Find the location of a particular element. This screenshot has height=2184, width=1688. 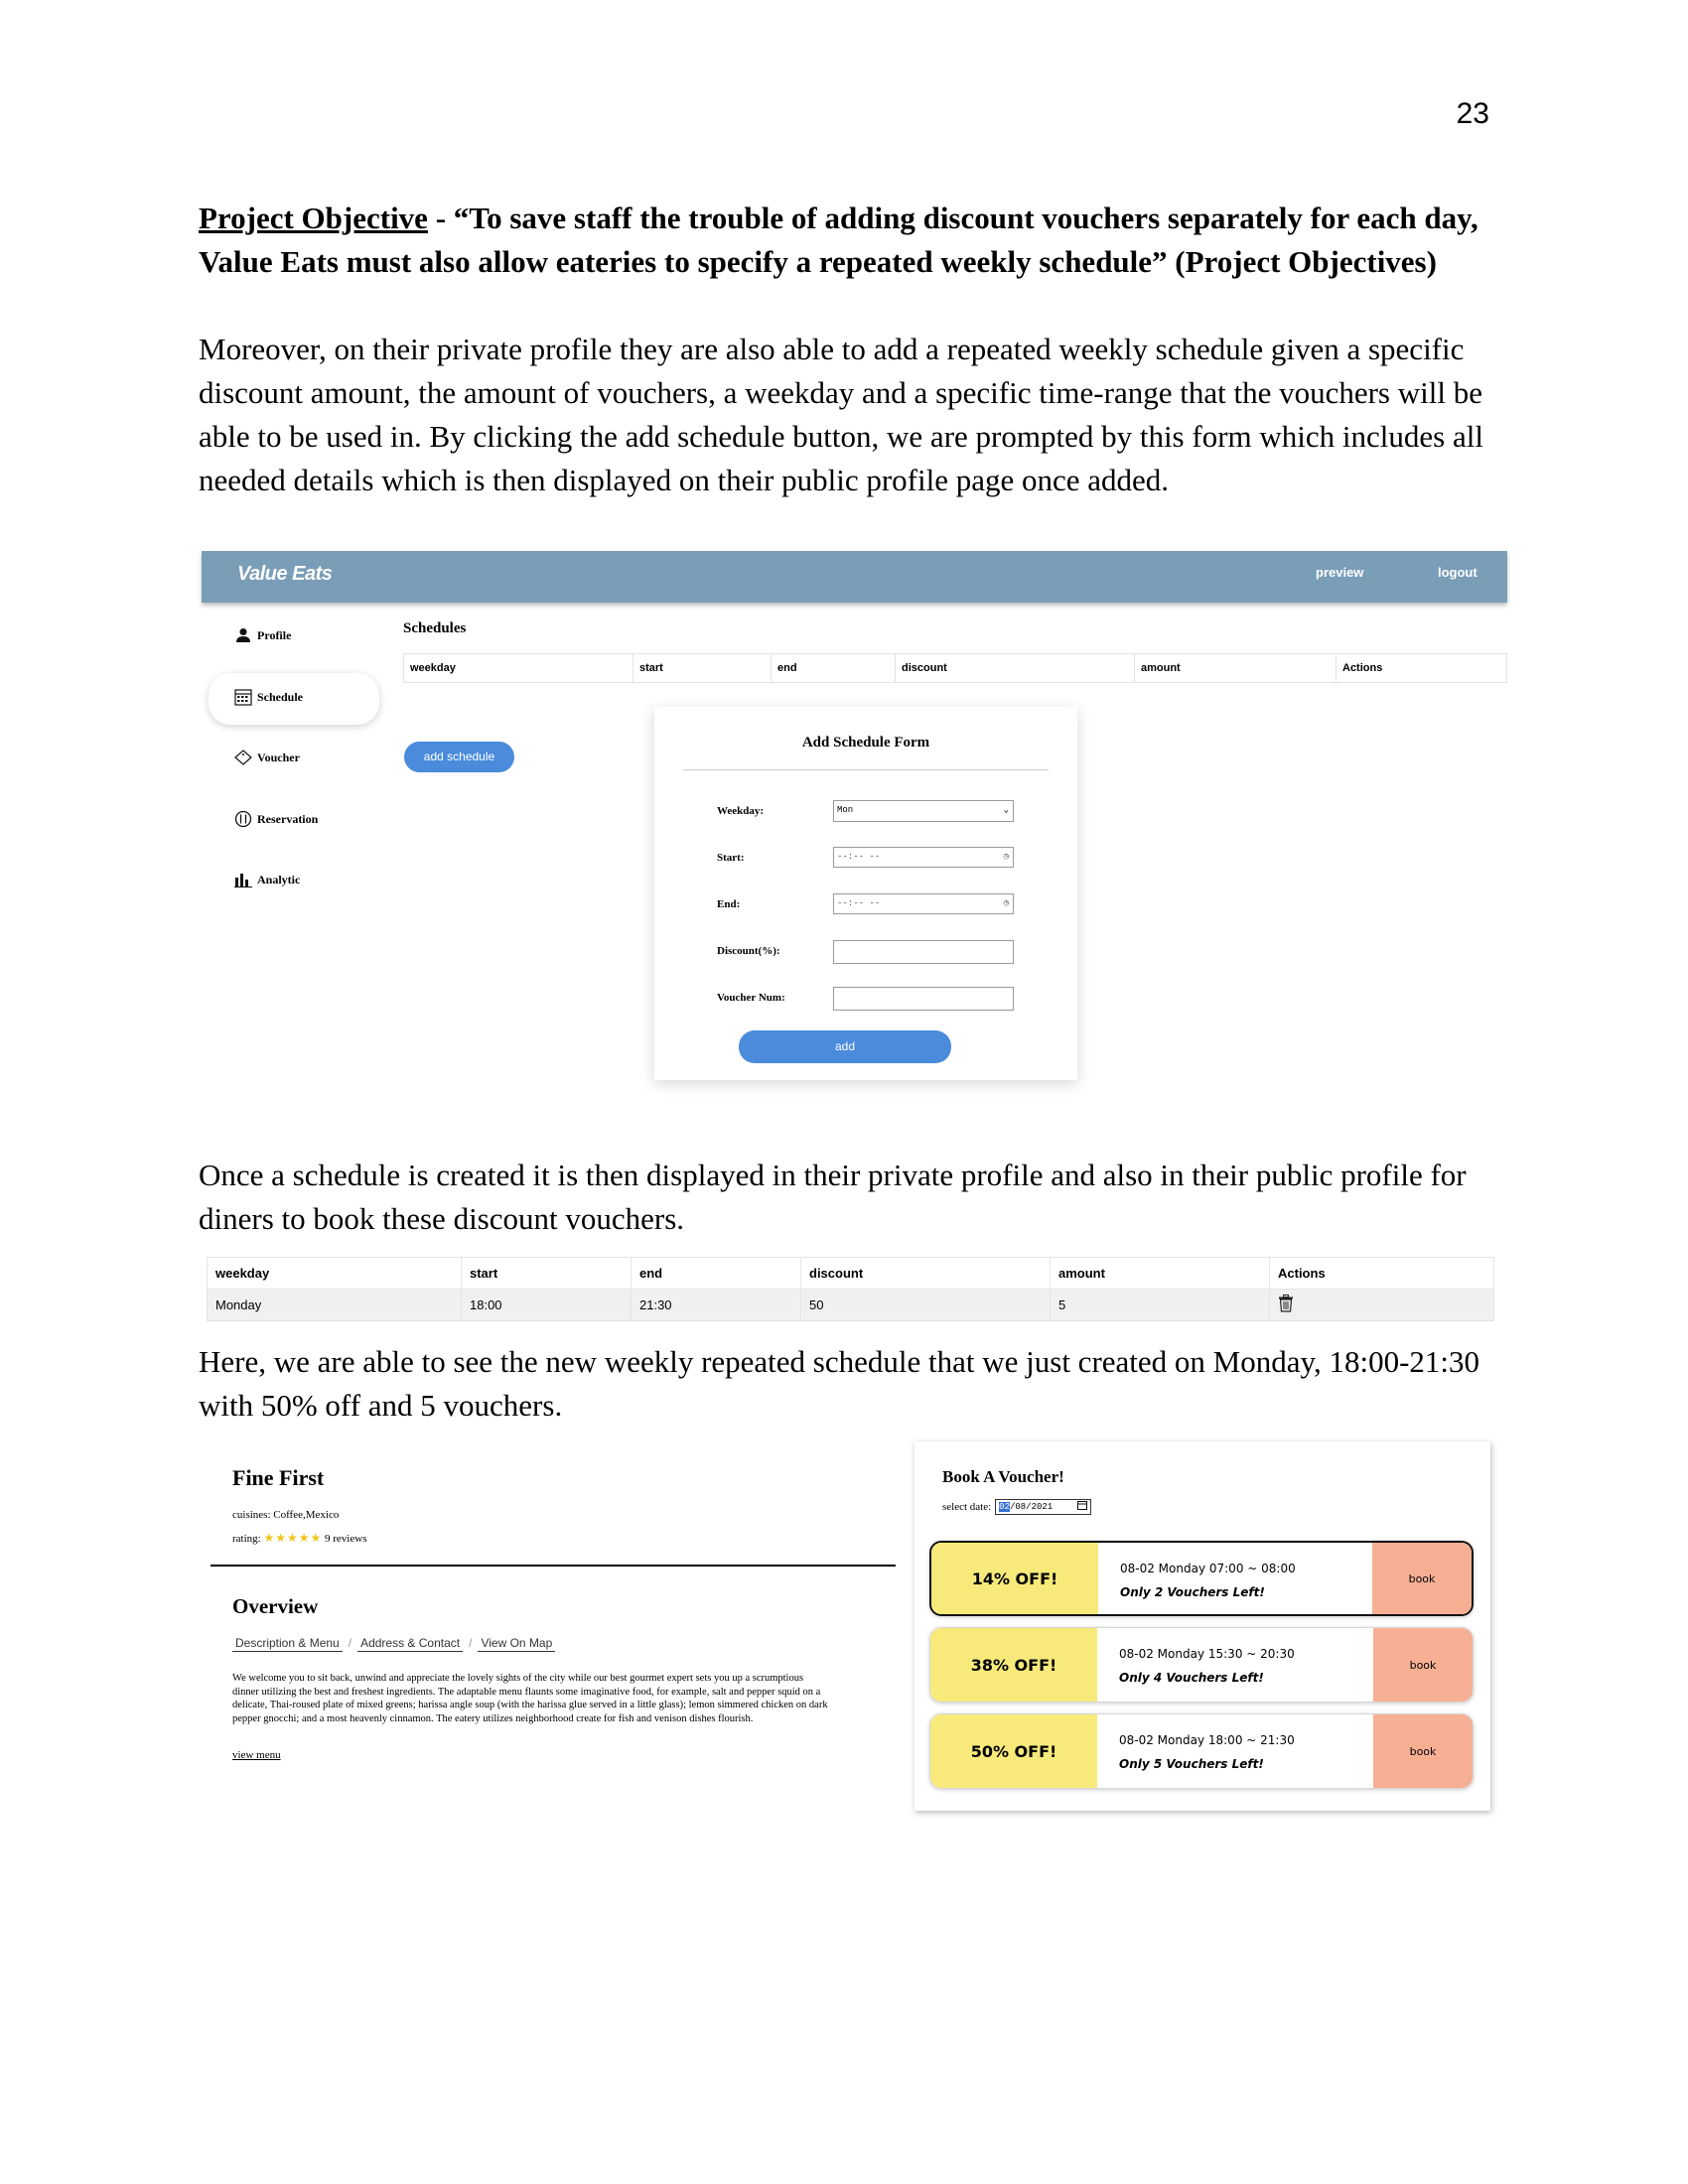

weekday-select: Mon ⌄ is located at coordinates (923, 811).